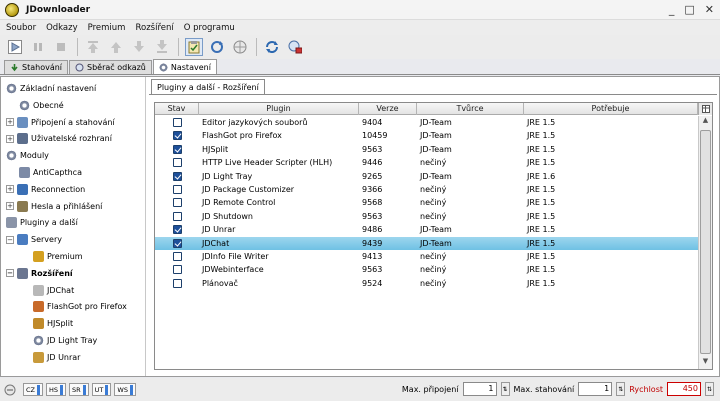 The height and width of the screenshot is (401, 720). Describe the element at coordinates (295, 47) in the screenshot. I see `reconnect-now-button` at that location.